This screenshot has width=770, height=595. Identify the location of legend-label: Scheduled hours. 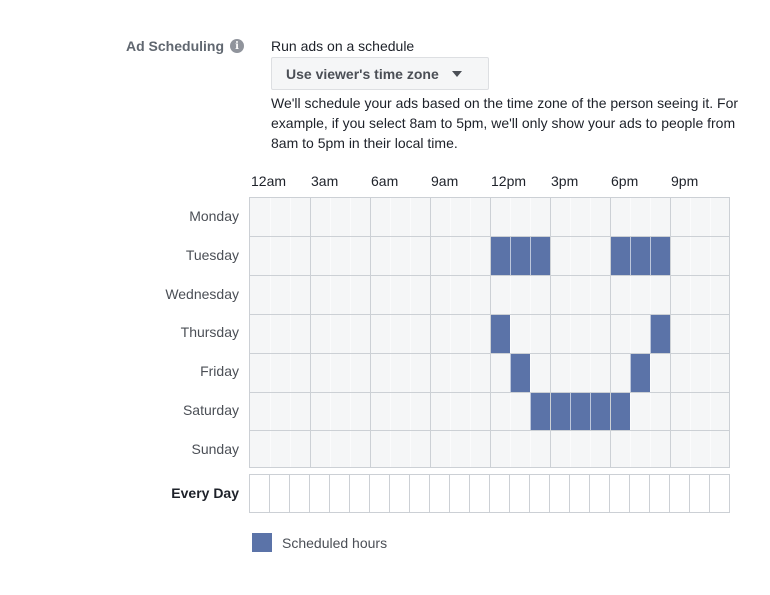
(335, 542).